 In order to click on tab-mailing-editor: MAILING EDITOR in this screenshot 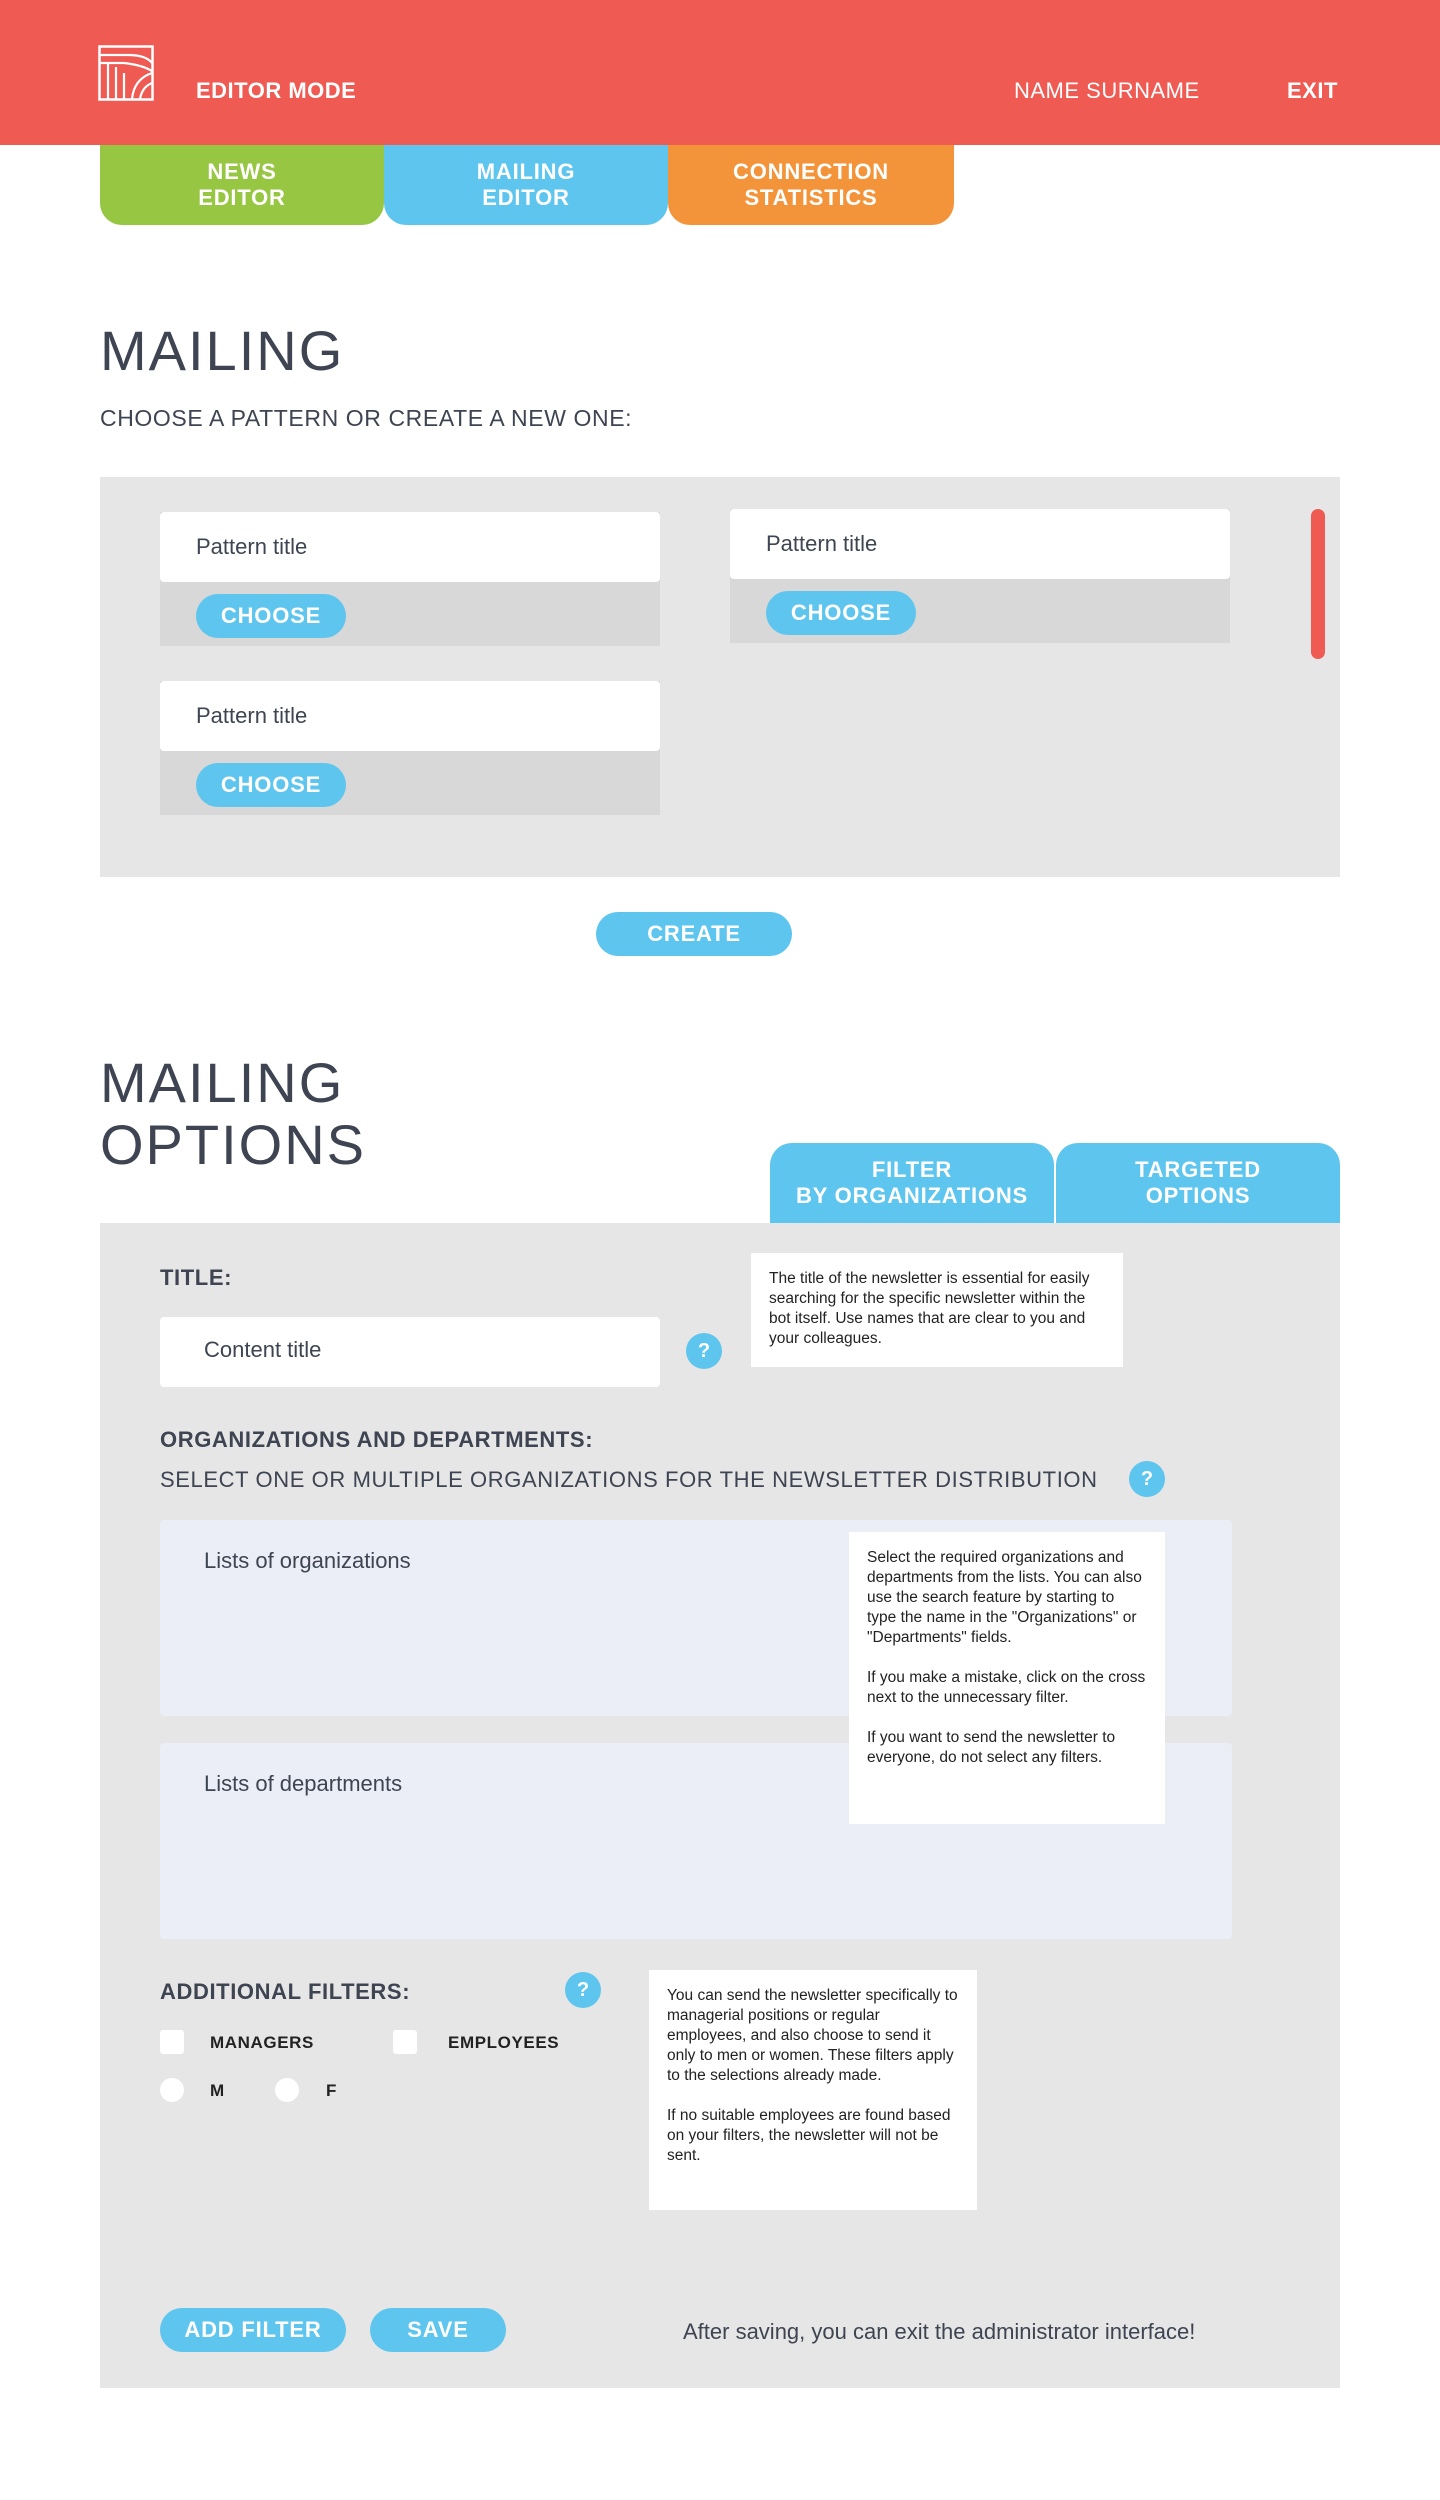, I will do `click(526, 185)`.